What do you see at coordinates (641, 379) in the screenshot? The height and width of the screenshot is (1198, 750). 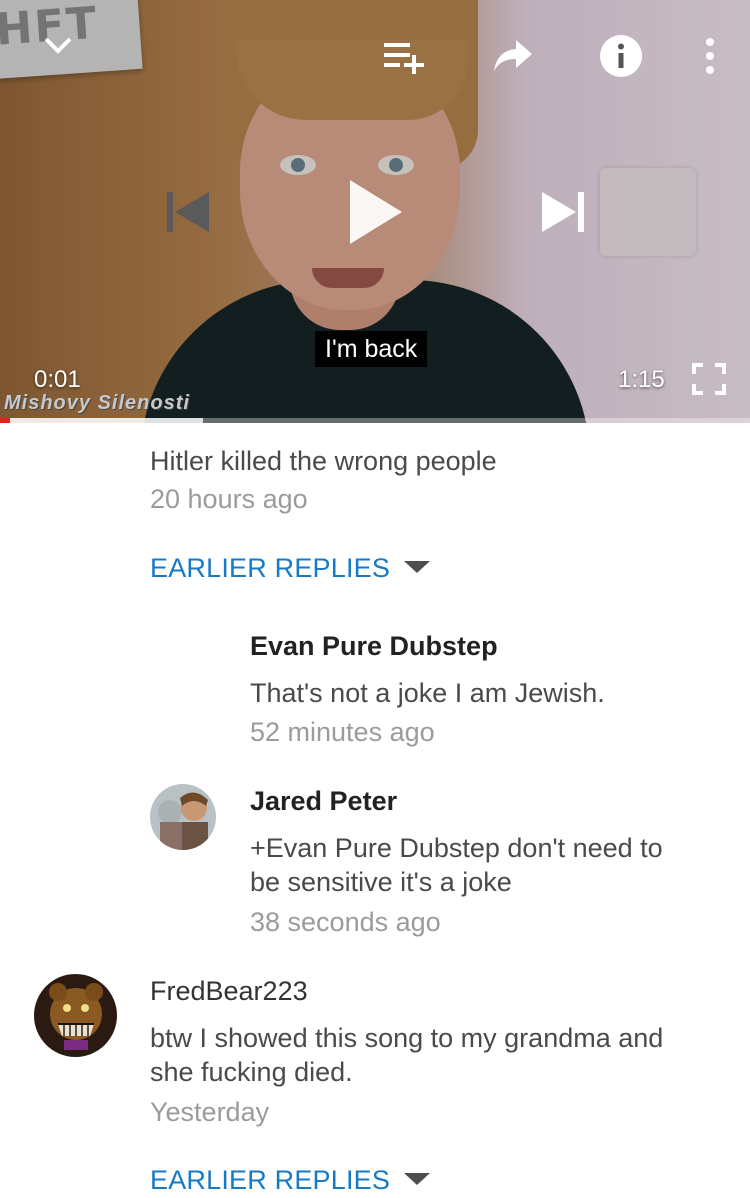 I see `duration: 1:15` at bounding box center [641, 379].